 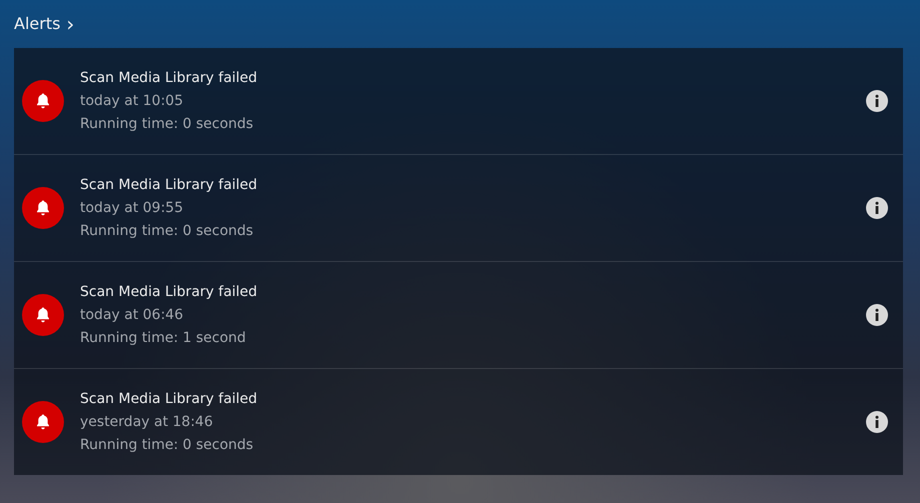 I want to click on alert-time: today at 10:05, so click(x=132, y=101).